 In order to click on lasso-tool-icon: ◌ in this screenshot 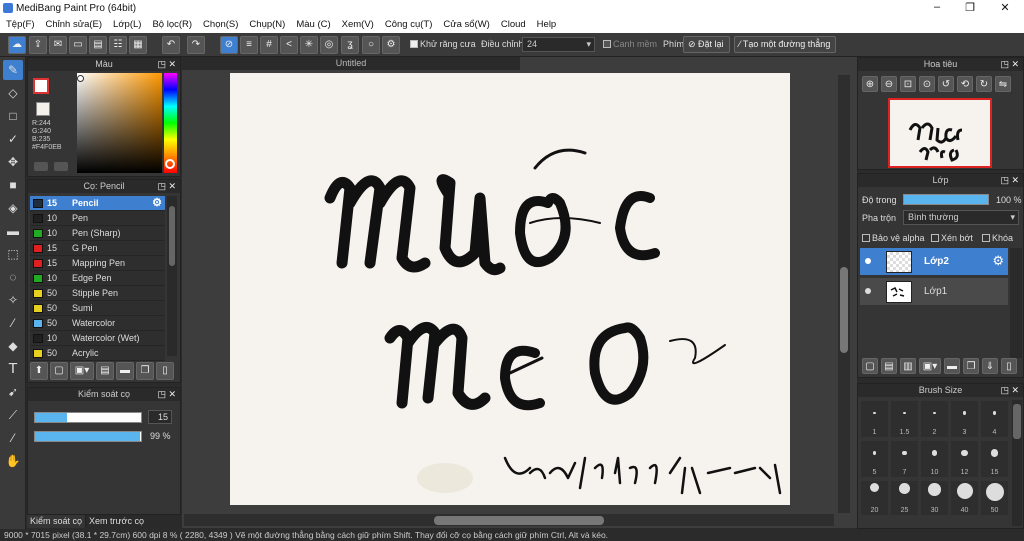, I will do `click(13, 277)`.